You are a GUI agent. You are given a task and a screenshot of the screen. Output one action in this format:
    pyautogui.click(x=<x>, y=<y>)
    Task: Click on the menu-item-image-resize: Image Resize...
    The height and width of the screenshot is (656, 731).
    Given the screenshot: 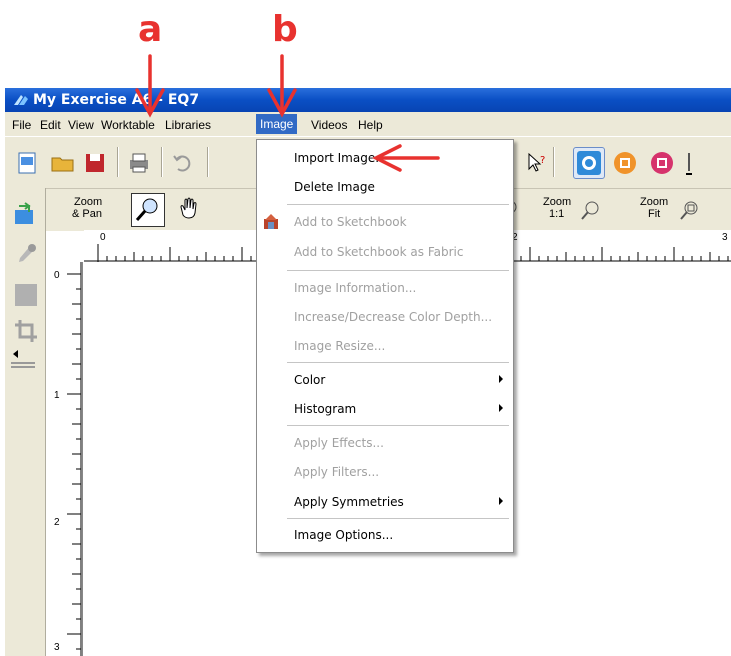 What is the action you would take?
    pyautogui.click(x=385, y=346)
    